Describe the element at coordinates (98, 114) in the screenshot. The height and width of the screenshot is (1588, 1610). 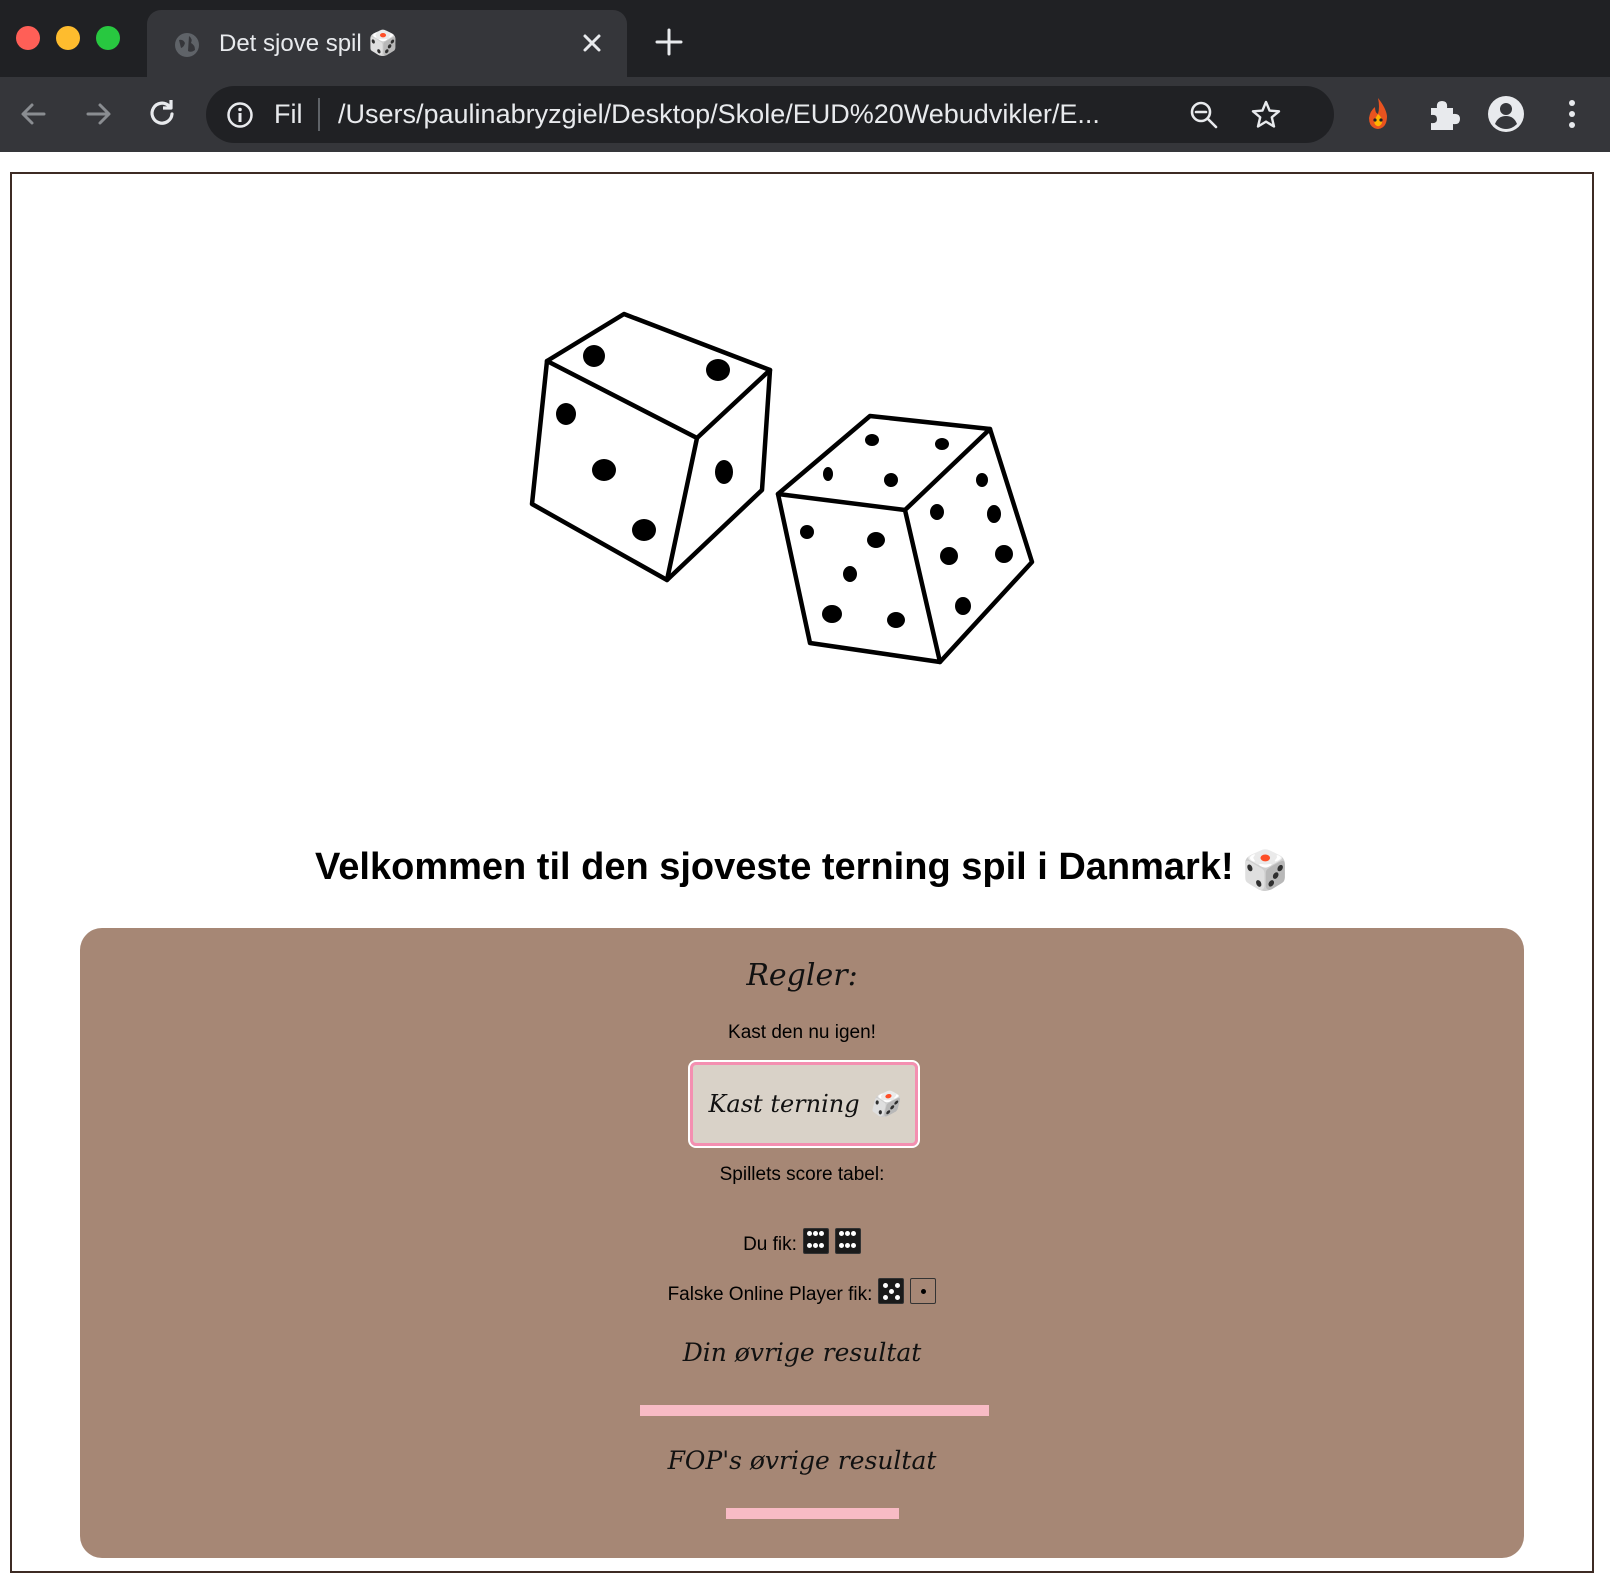
I see `forward-icon` at that location.